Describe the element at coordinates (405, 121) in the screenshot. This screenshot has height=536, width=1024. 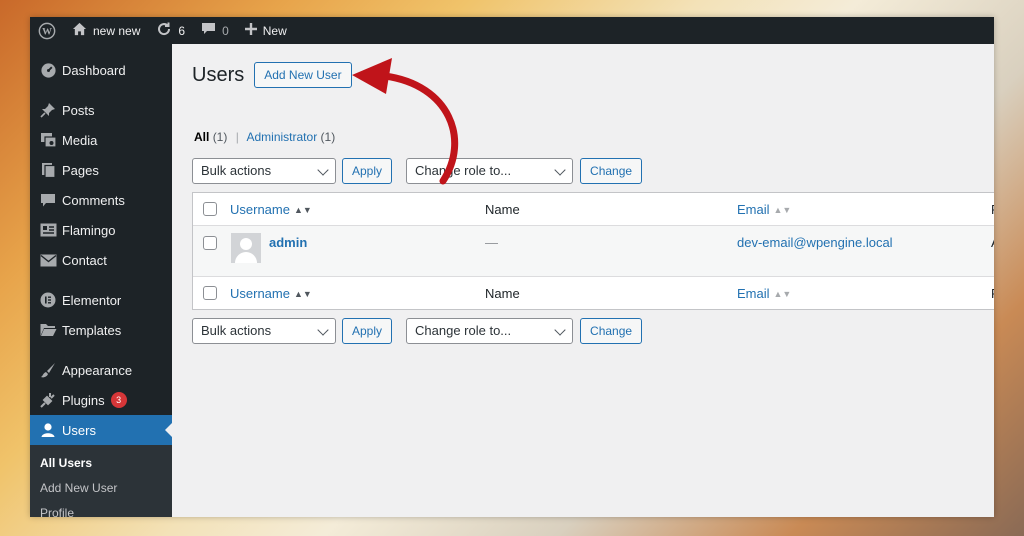
I see `annotation-arrow-icon` at that location.